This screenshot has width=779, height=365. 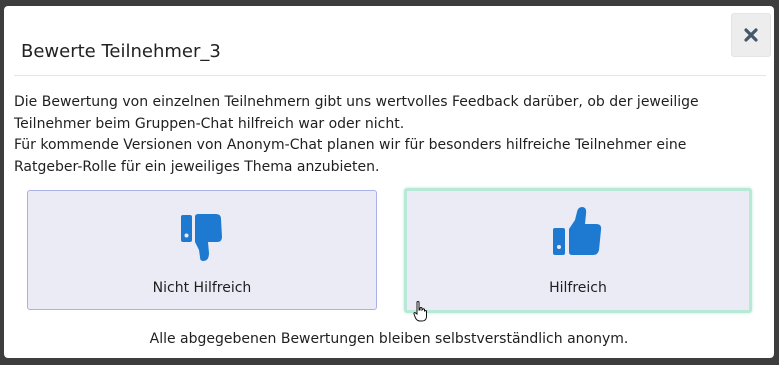 What do you see at coordinates (202, 241) in the screenshot?
I see `thumbs-down-icon` at bounding box center [202, 241].